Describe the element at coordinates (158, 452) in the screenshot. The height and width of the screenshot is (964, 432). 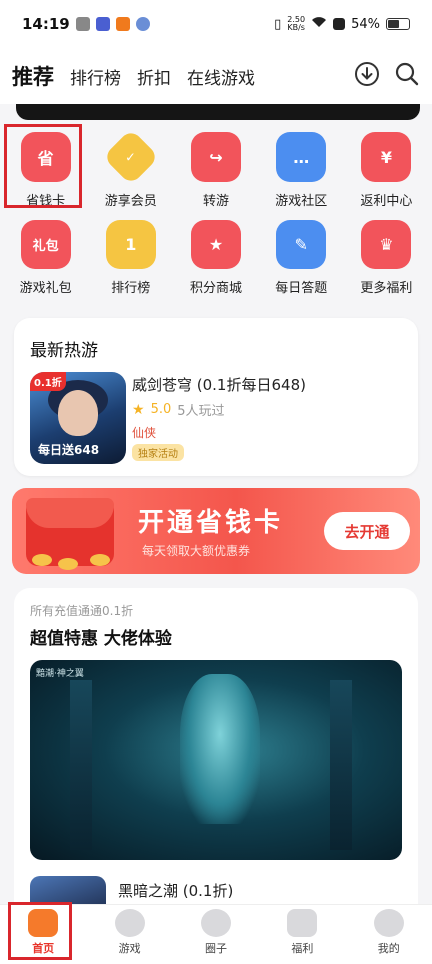
I see `game-tag: 独家活动` at that location.